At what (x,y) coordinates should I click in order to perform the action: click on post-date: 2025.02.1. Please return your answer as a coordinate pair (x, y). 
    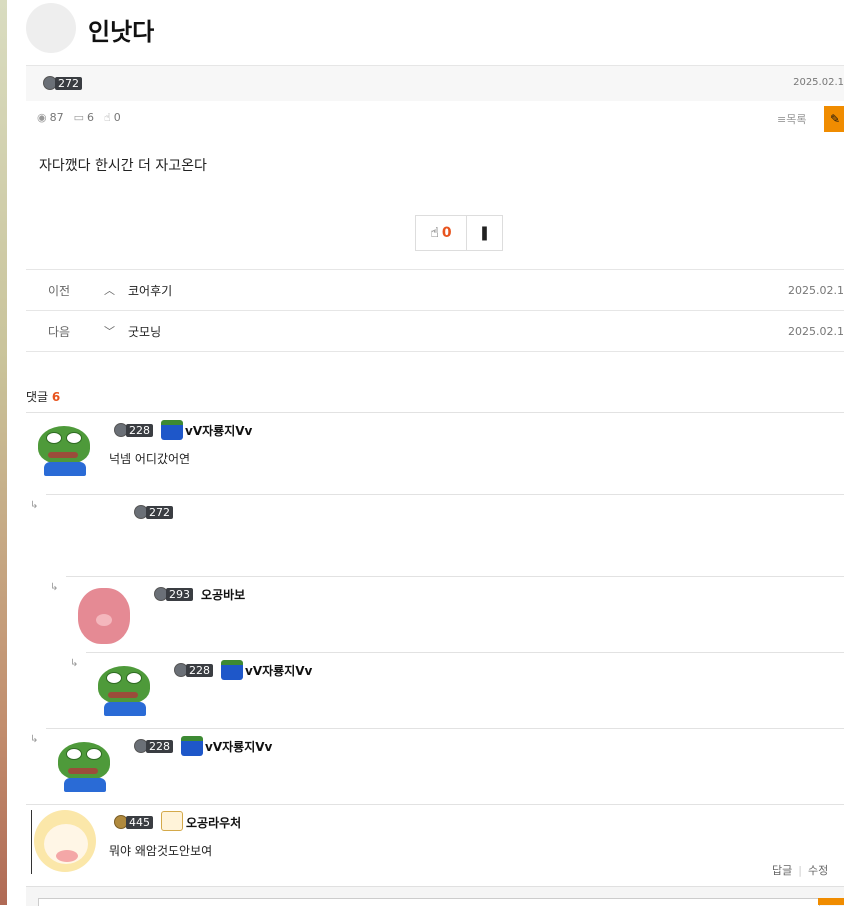
    Looking at the image, I should click on (818, 82).